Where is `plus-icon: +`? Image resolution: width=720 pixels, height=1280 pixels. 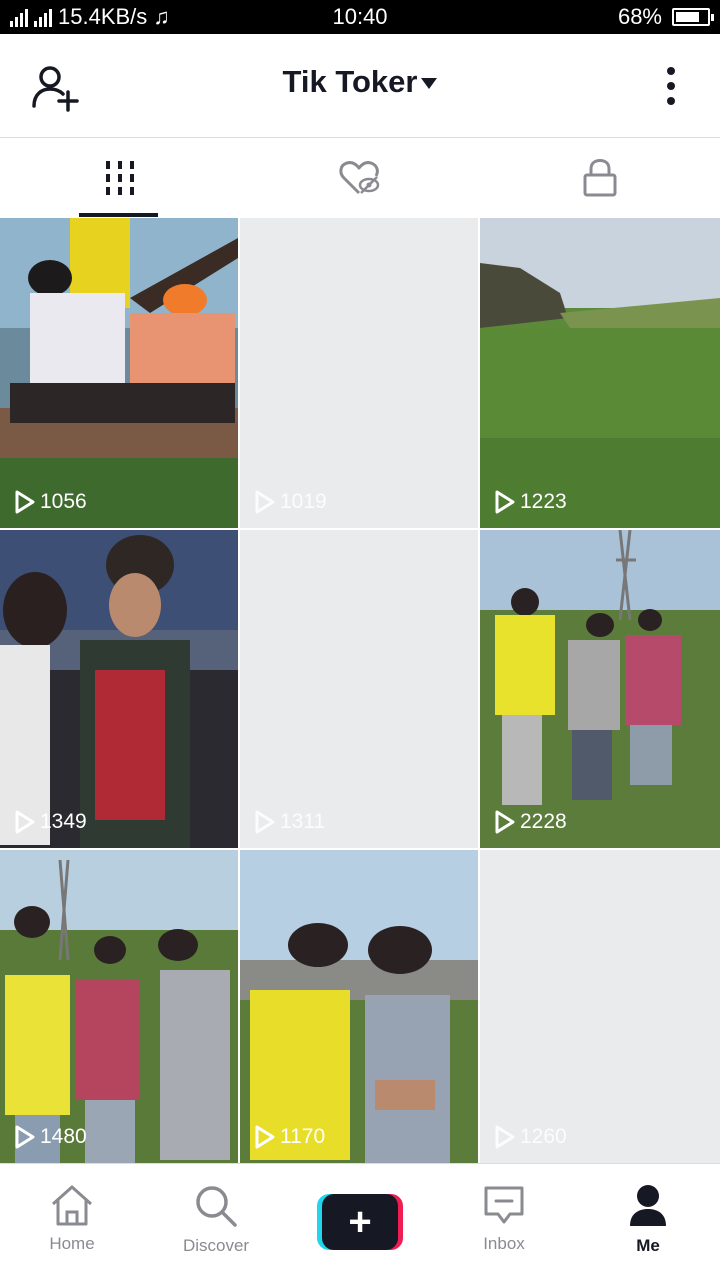 plus-icon: + is located at coordinates (360, 1222).